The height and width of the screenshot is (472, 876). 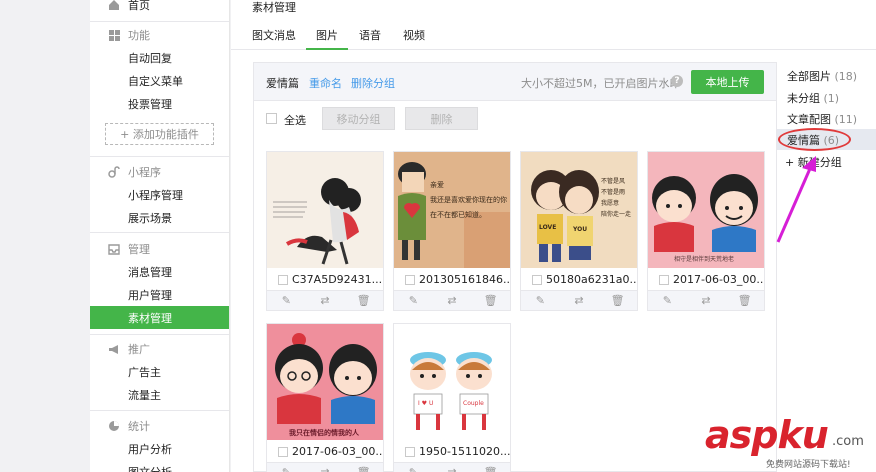 I want to click on select-all-checkbox, so click(x=271, y=118).